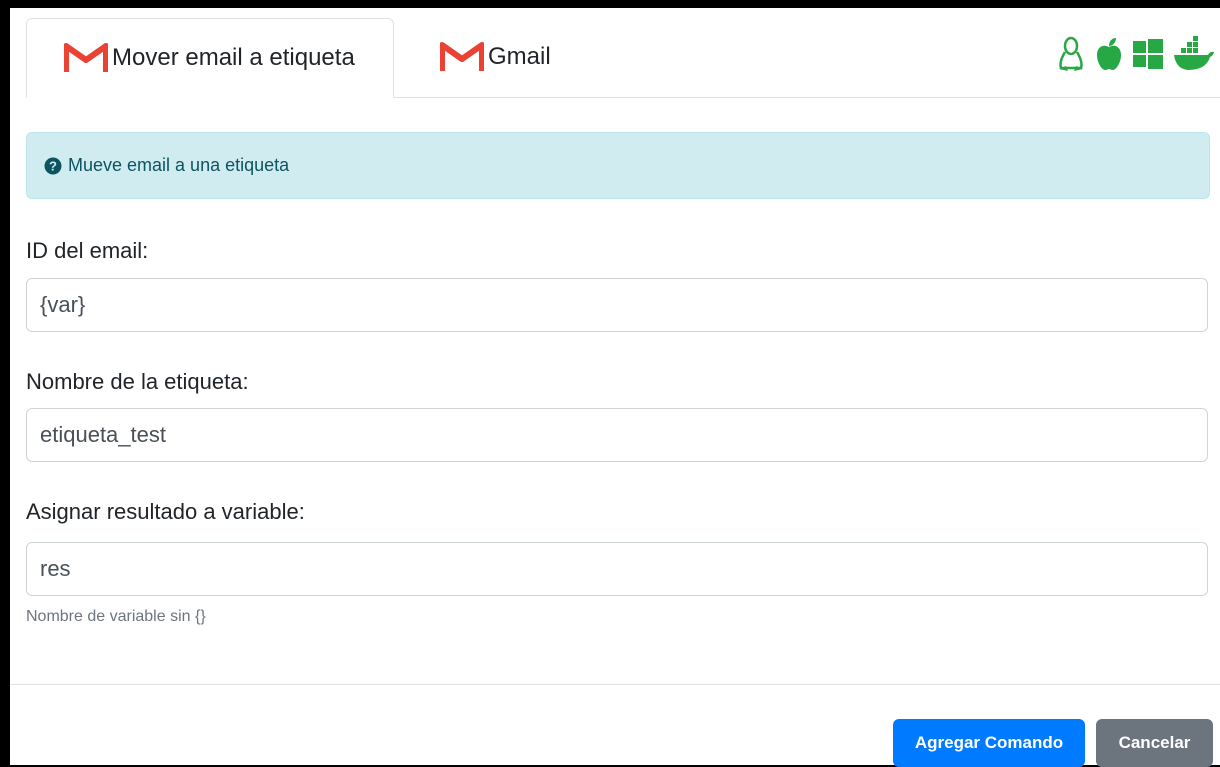 The height and width of the screenshot is (767, 1220). Describe the element at coordinates (617, 569) in the screenshot. I see `result-var-input` at that location.